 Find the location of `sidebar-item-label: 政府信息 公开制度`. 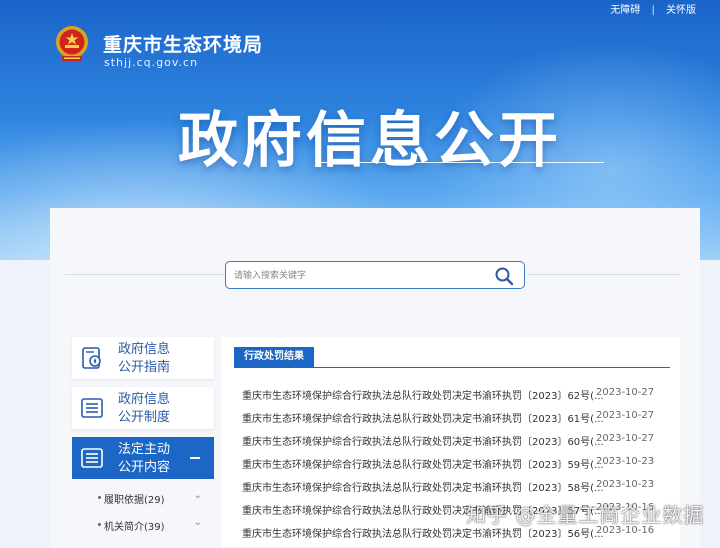

sidebar-item-label: 政府信息 公开制度 is located at coordinates (144, 408).